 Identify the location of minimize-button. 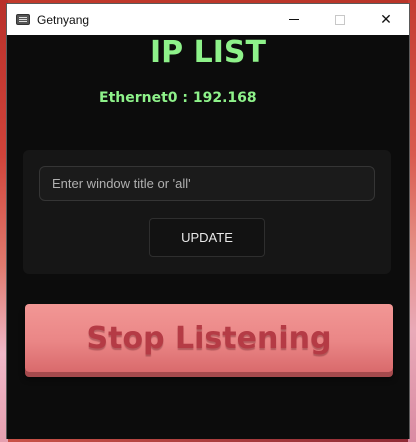
(294, 19).